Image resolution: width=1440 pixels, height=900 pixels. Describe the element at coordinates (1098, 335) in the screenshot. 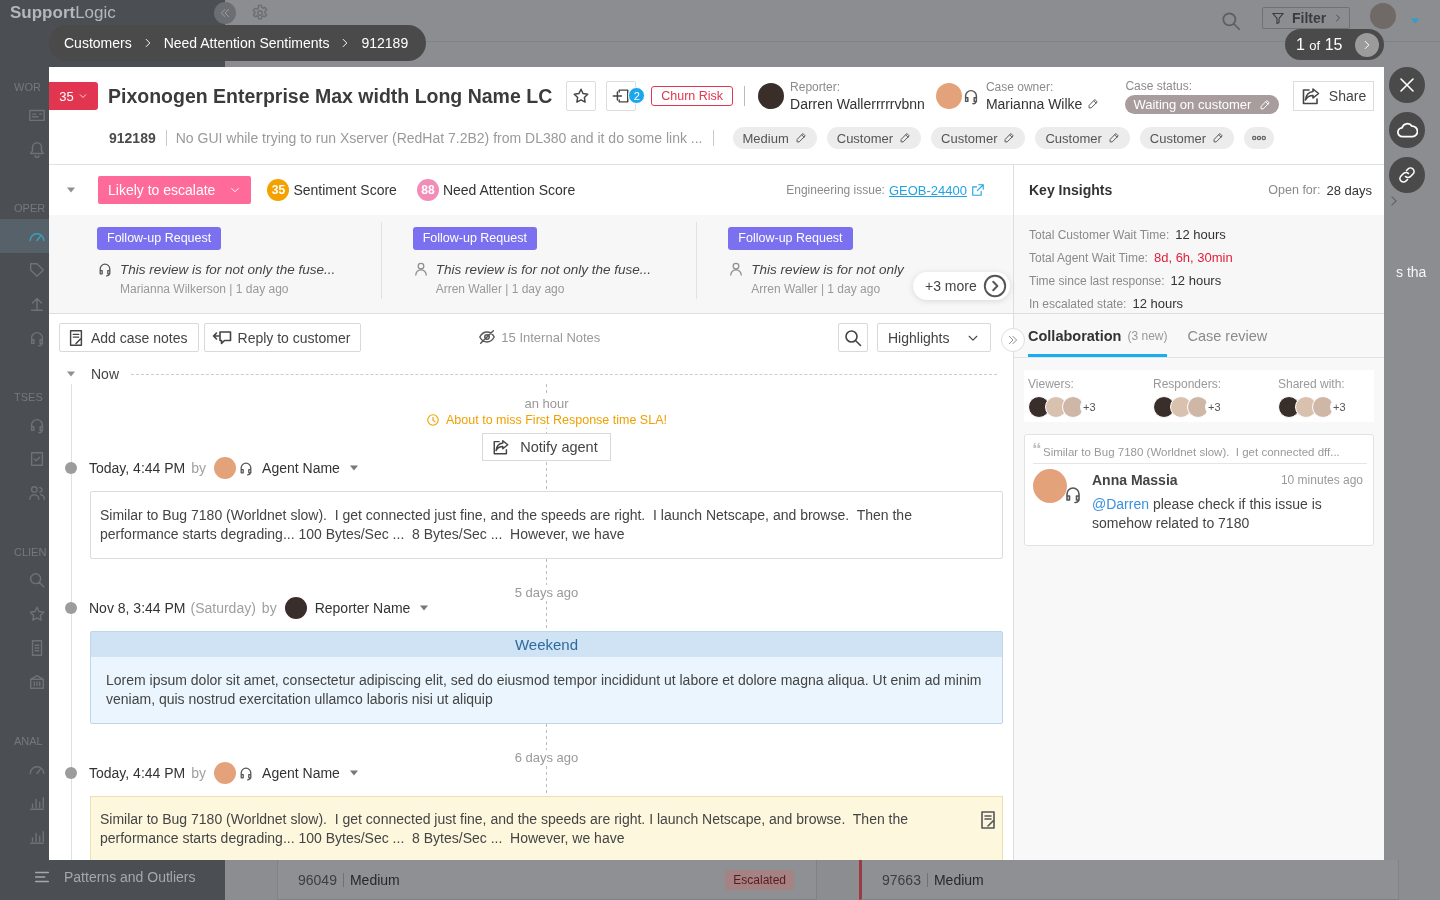

I see `tab: Collaboration (3 new)` at that location.